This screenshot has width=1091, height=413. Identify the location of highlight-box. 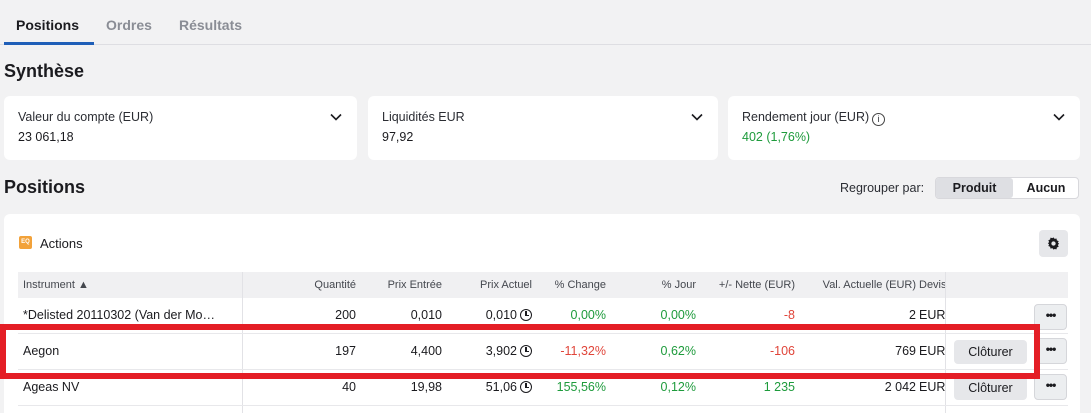
(520, 351).